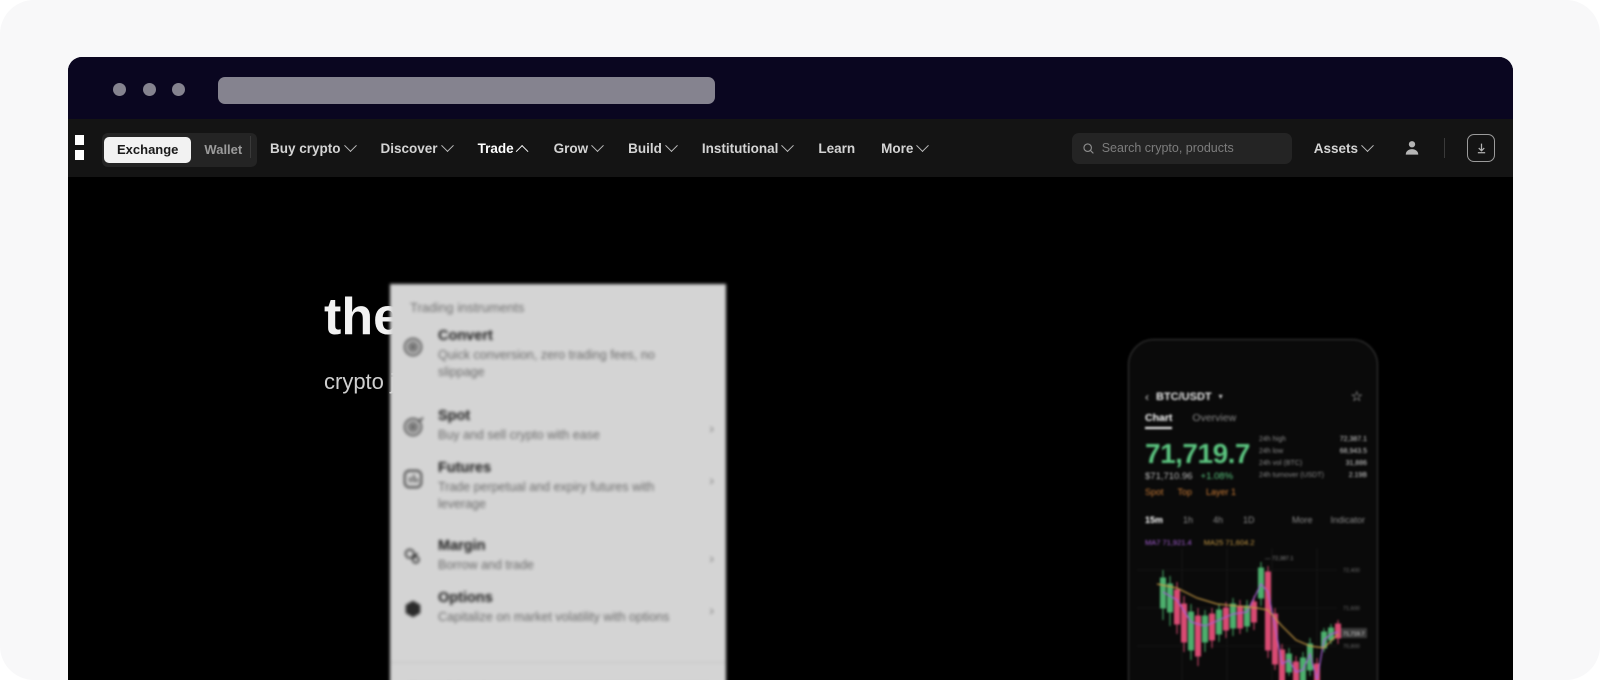 This screenshot has height=680, width=1600. I want to click on timeframe-15m: 15m, so click(1154, 520).